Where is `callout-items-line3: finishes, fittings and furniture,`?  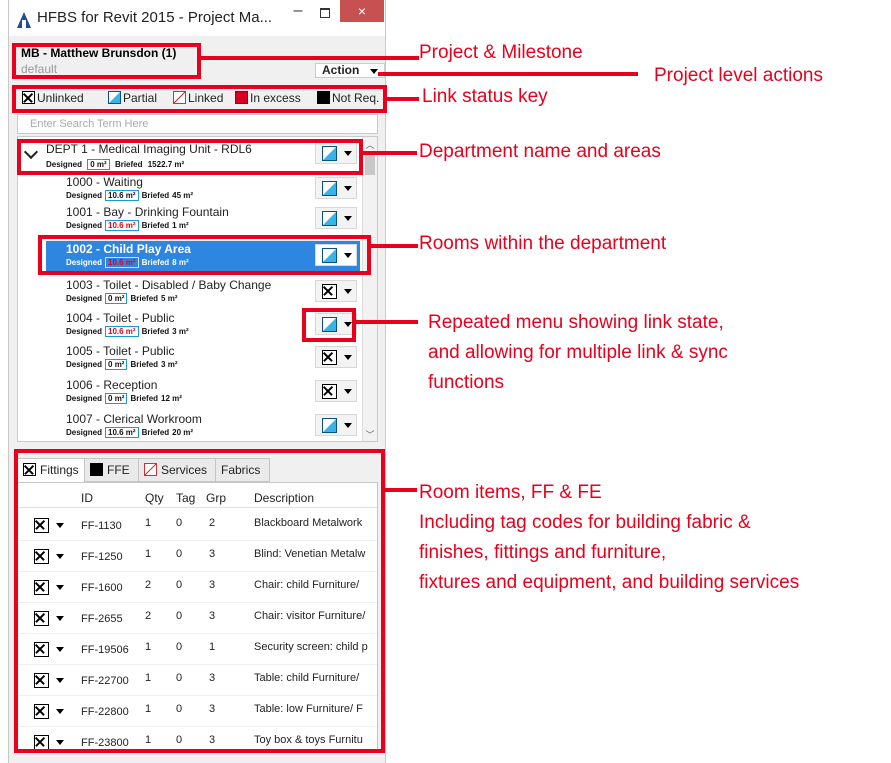 callout-items-line3: finishes, fittings and furniture, is located at coordinates (543, 552).